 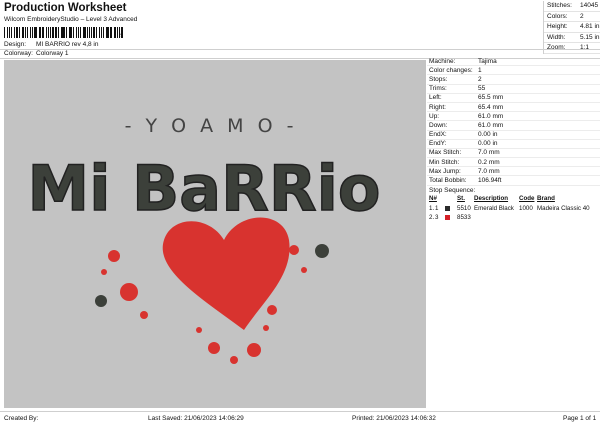 I want to click on created-by: Created By:, so click(x=21, y=418).